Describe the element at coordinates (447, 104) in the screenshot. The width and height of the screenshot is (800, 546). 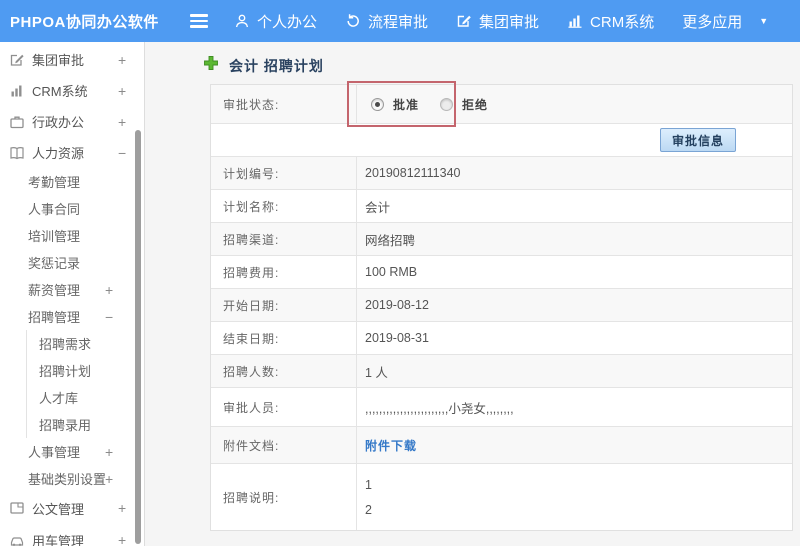
I see `radio-reject` at that location.